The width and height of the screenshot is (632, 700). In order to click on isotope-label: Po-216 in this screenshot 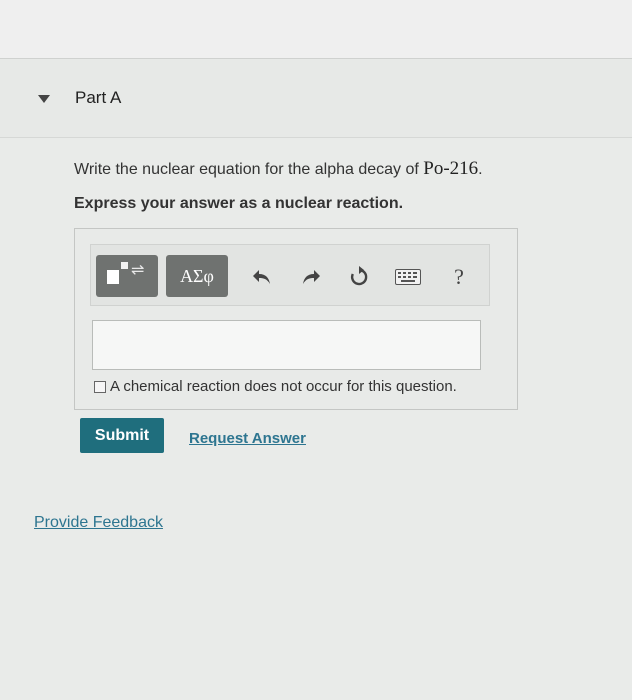, I will do `click(451, 168)`.